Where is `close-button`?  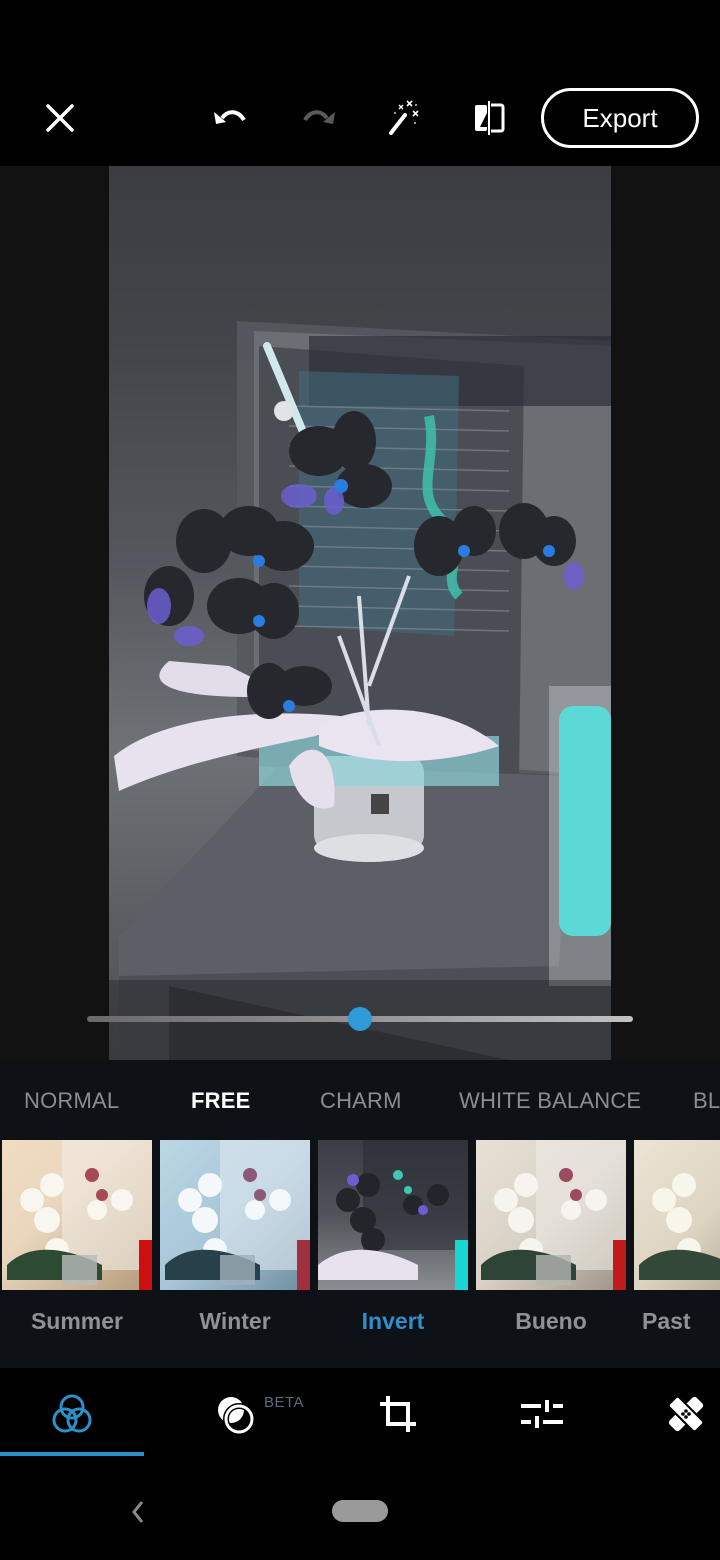 close-button is located at coordinates (60, 118).